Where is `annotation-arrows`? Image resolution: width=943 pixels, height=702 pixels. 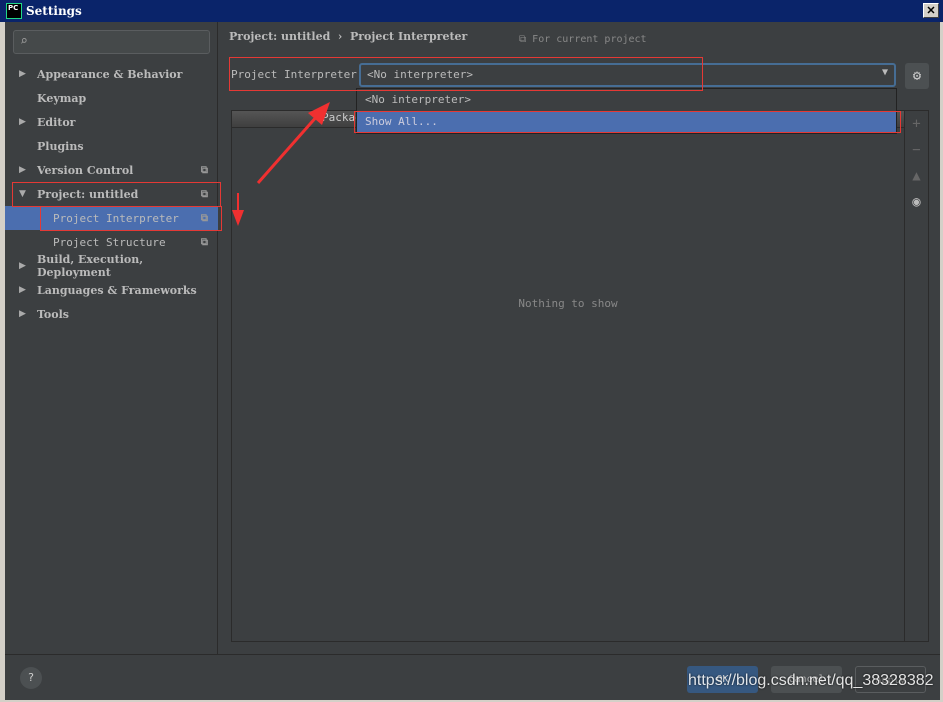
annotation-arrows is located at coordinates (281, 164).